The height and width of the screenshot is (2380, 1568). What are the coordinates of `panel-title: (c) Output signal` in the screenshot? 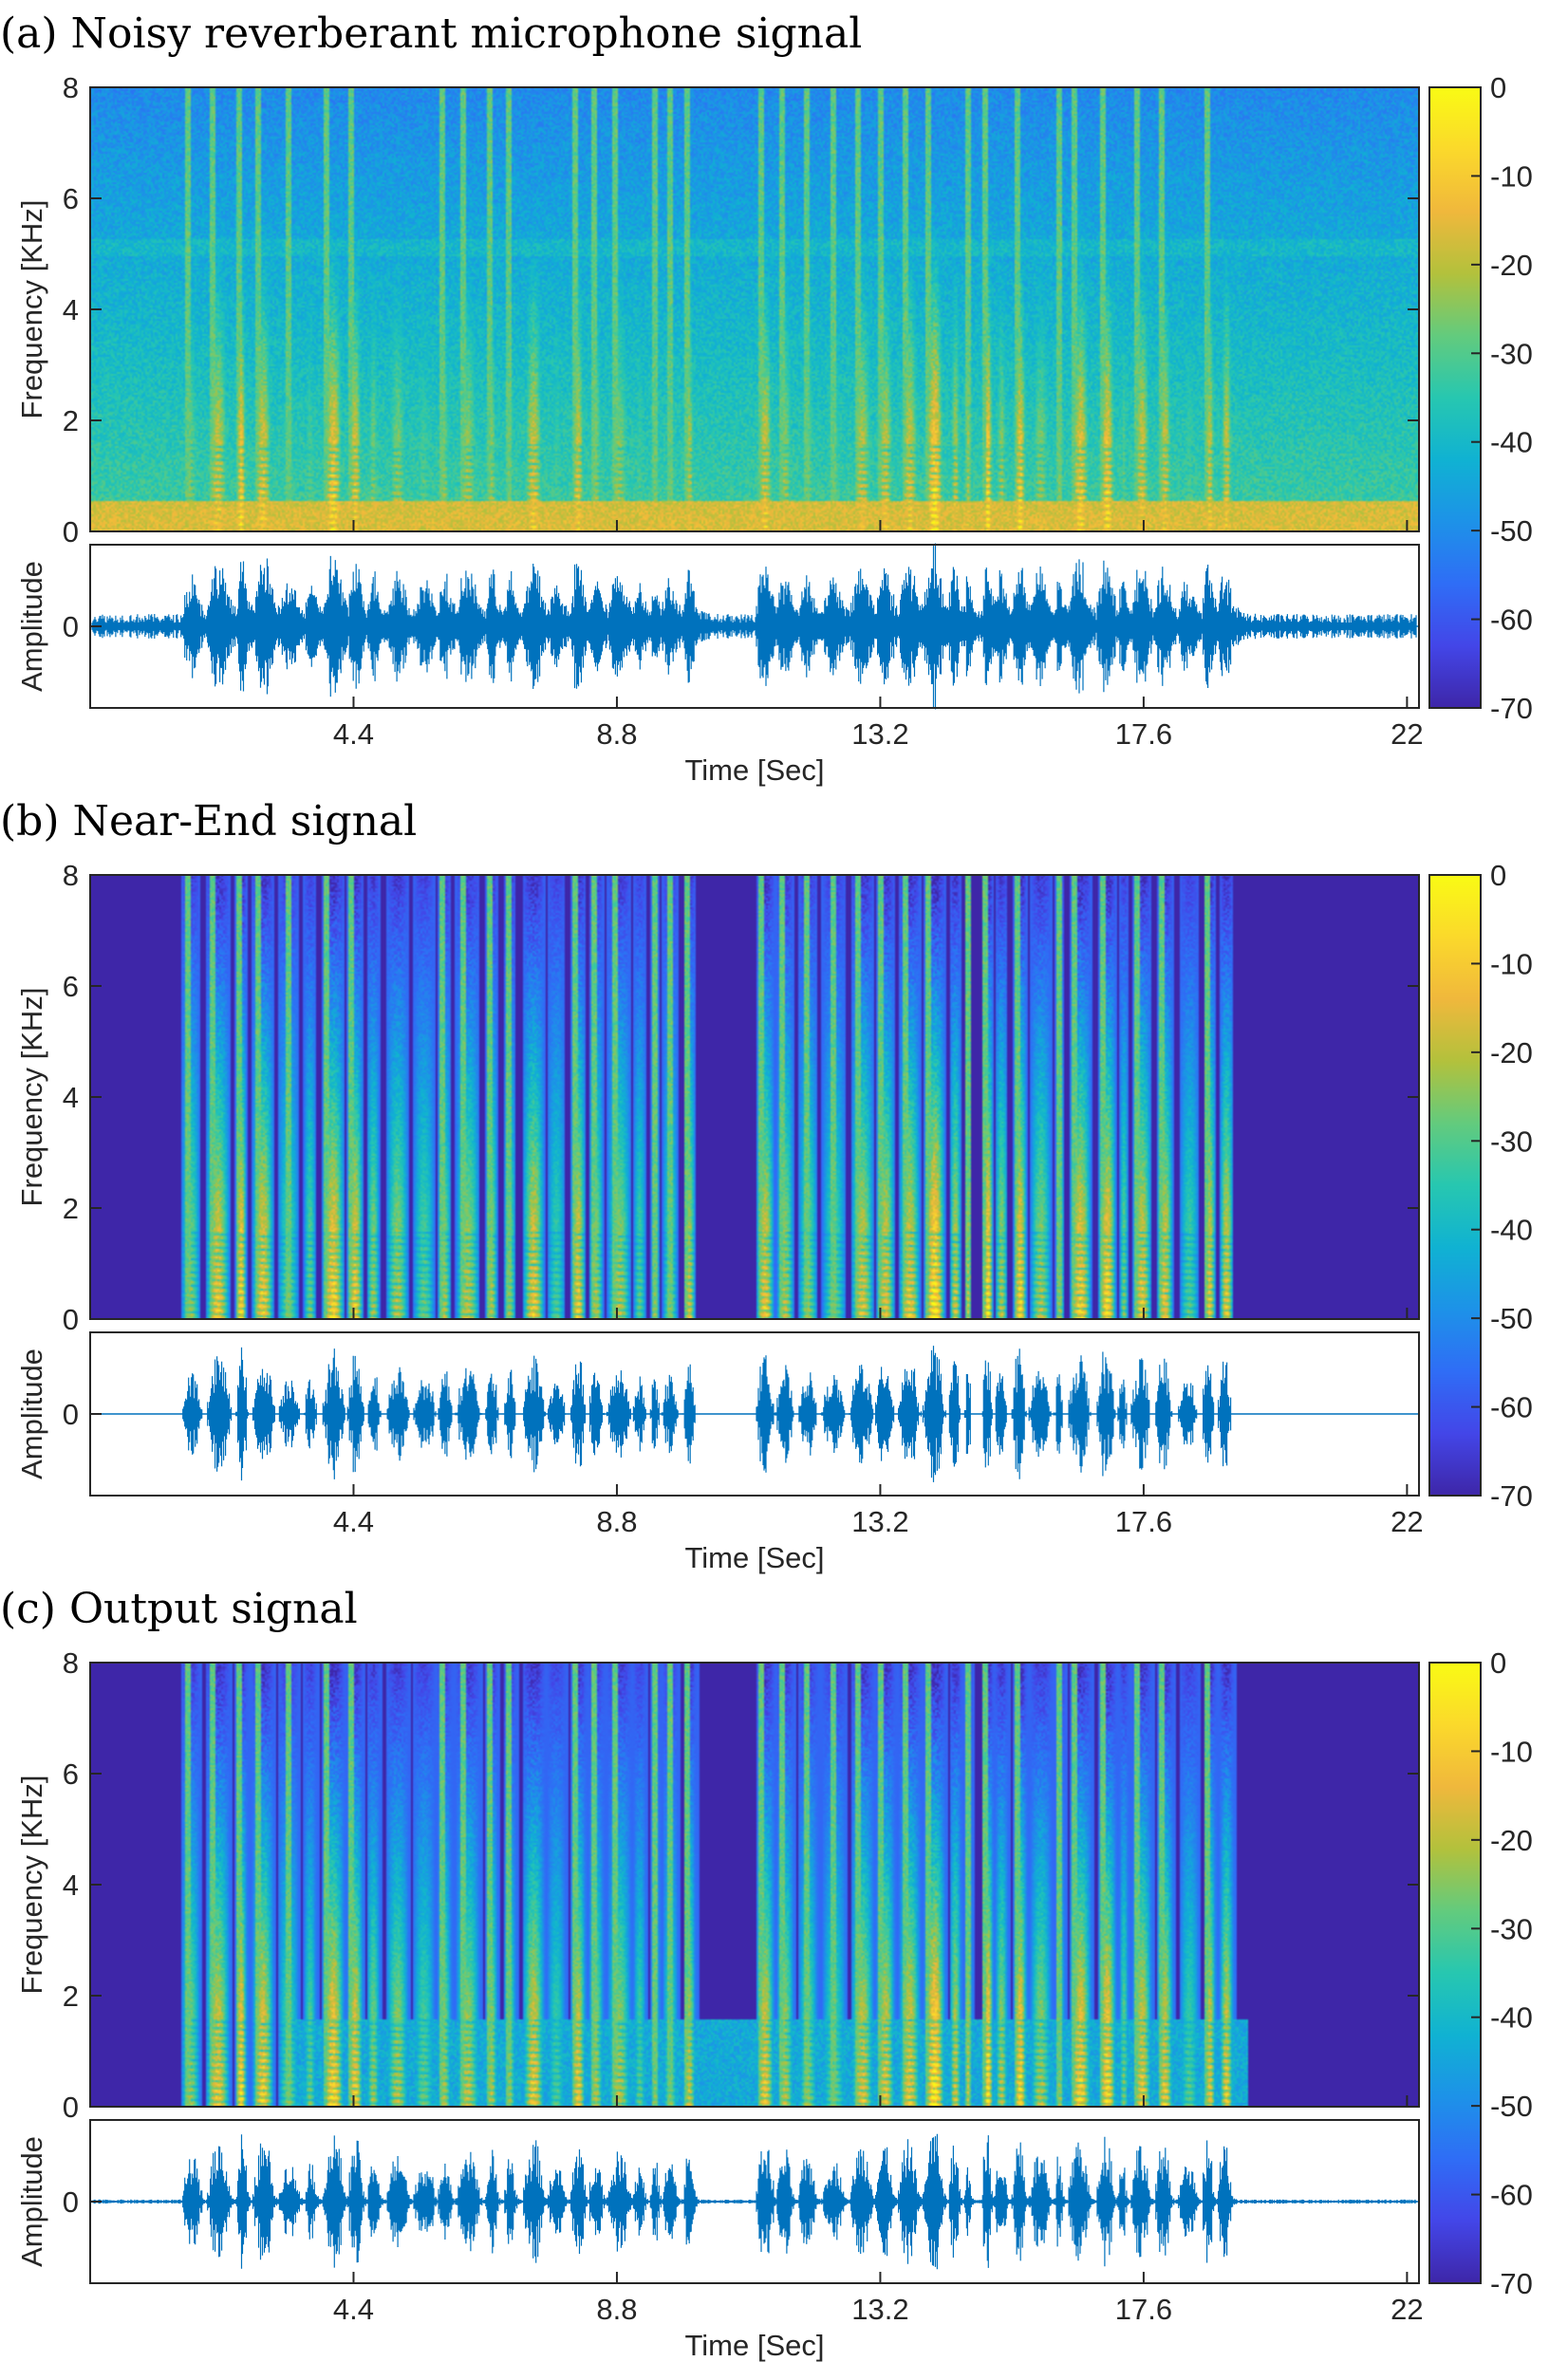 It's located at (179, 1609).